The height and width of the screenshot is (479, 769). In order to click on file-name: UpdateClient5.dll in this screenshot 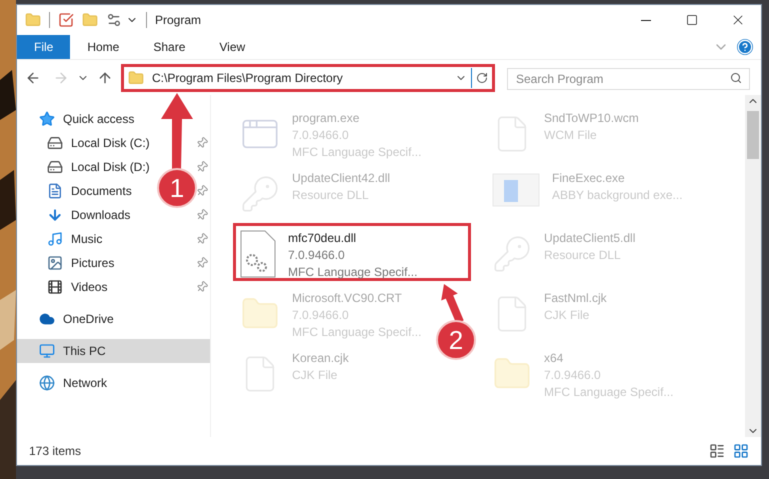, I will do `click(590, 238)`.